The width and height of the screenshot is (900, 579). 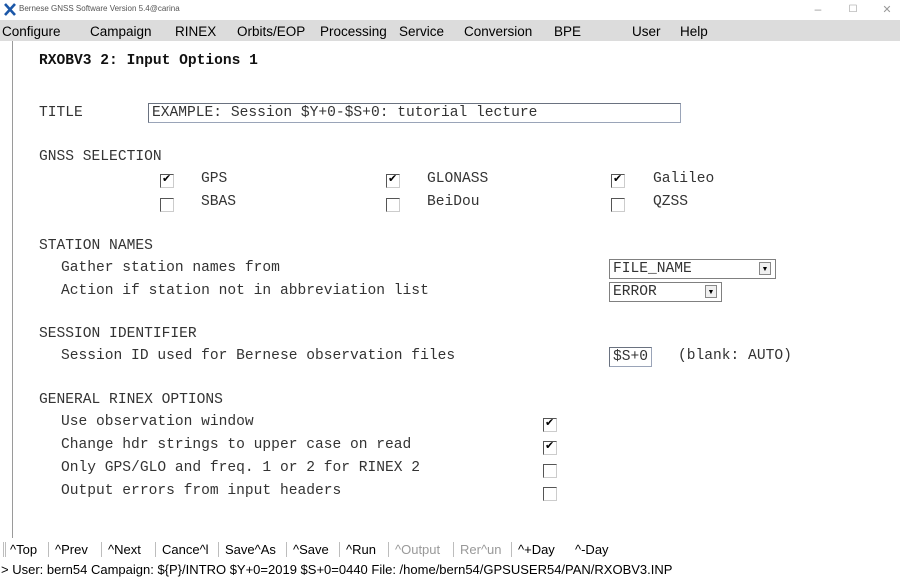 What do you see at coordinates (167, 205) in the screenshot?
I see `sbas-checkbox` at bounding box center [167, 205].